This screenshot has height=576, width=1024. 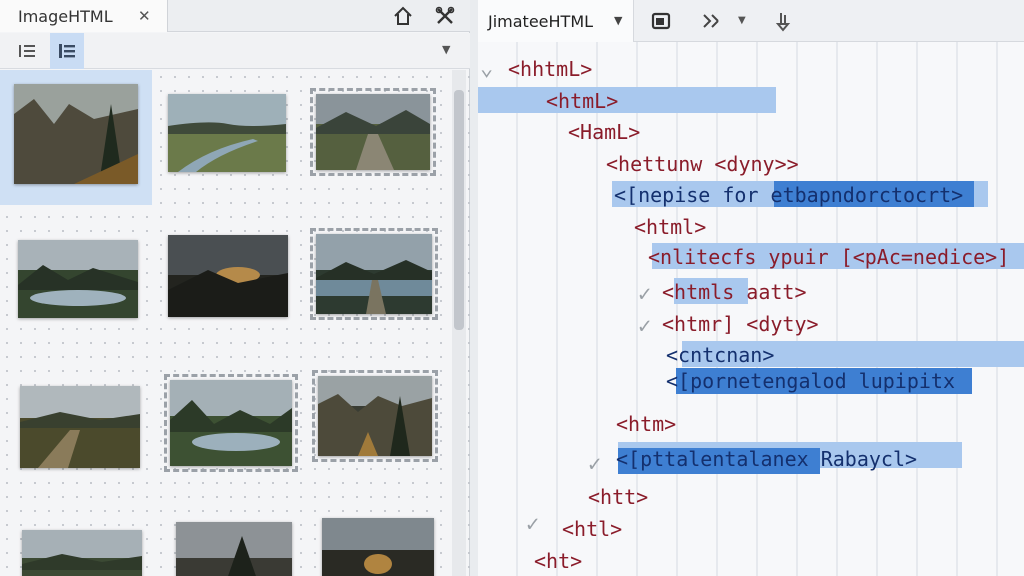 What do you see at coordinates (702, 164) in the screenshot?
I see `code-line: <hettunw <dyny>>` at bounding box center [702, 164].